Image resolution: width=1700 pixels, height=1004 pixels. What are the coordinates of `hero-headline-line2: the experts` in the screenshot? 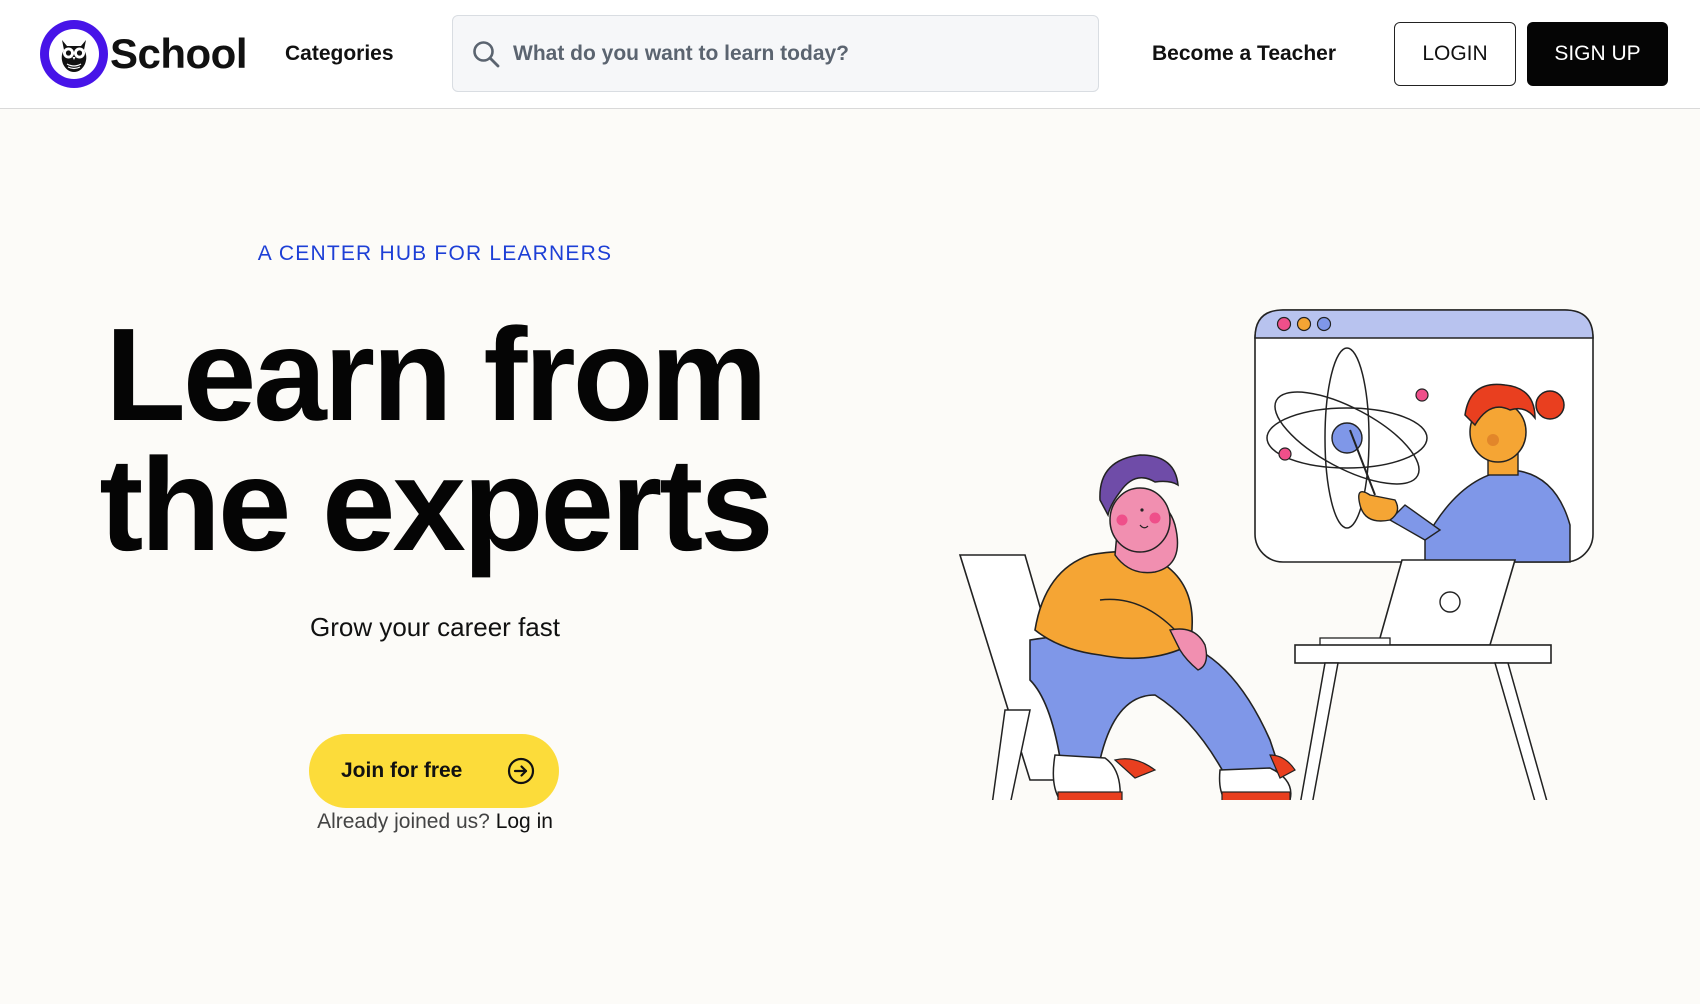 It's located at (436, 504).